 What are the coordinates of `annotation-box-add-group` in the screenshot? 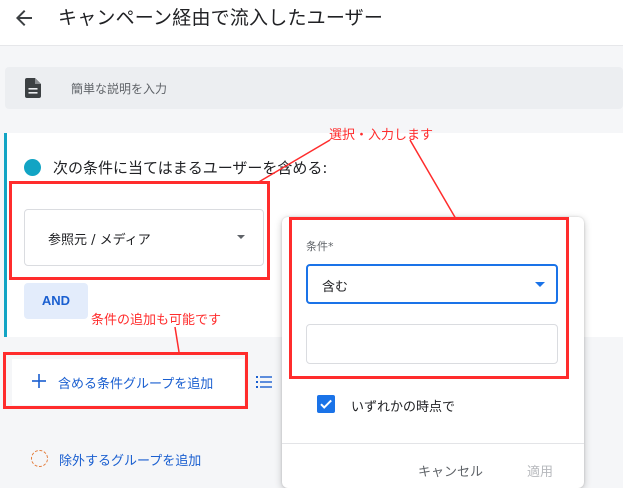 It's located at (125, 380).